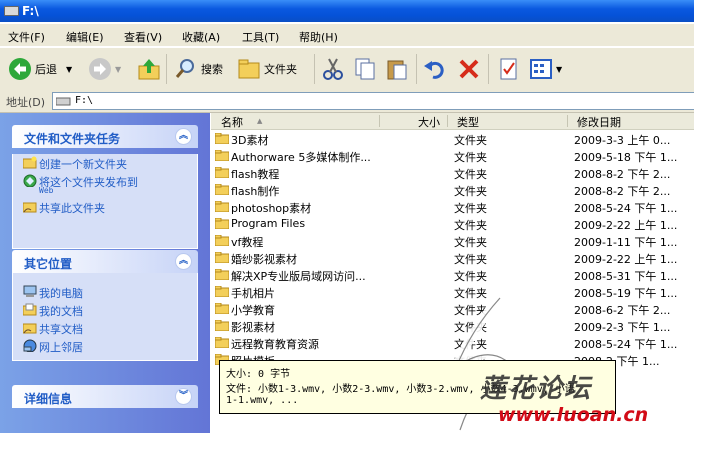 Image resolution: width=720 pixels, height=450 pixels. What do you see at coordinates (599, 122) in the screenshot?
I see `column-modified: 修改日期` at bounding box center [599, 122].